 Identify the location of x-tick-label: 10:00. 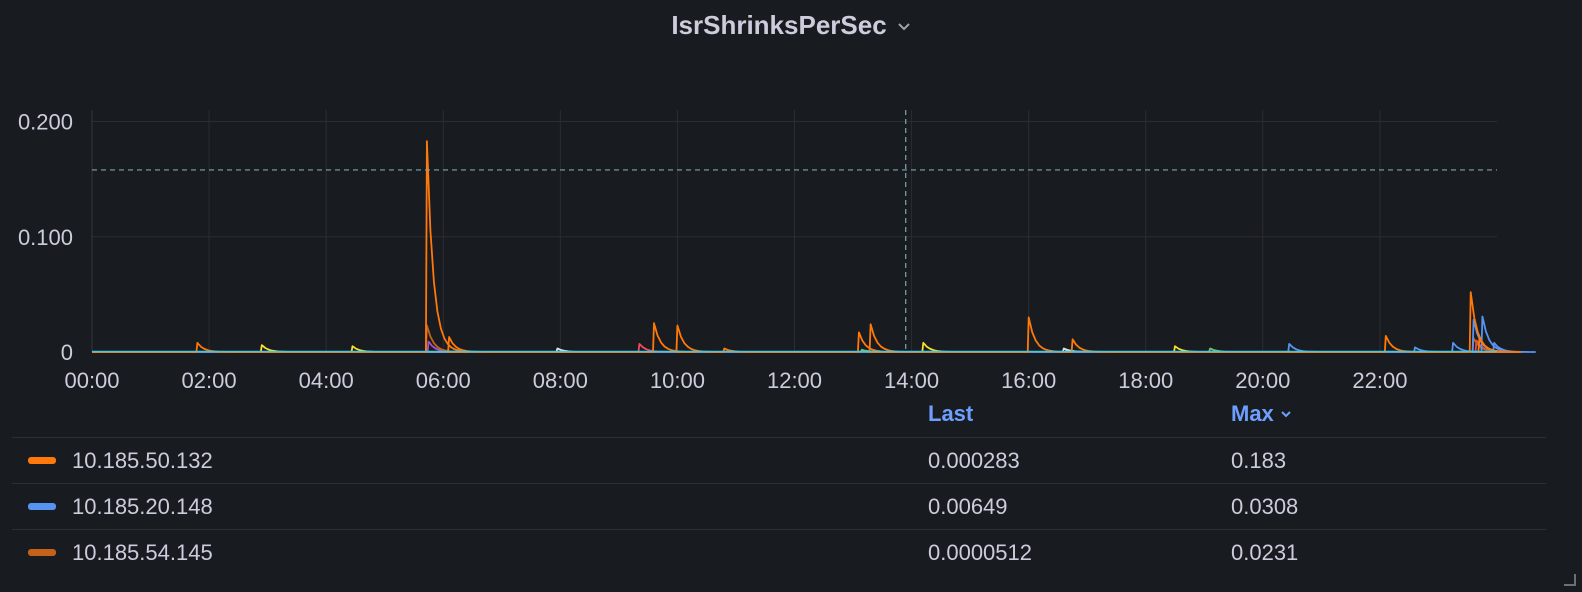
(677, 380).